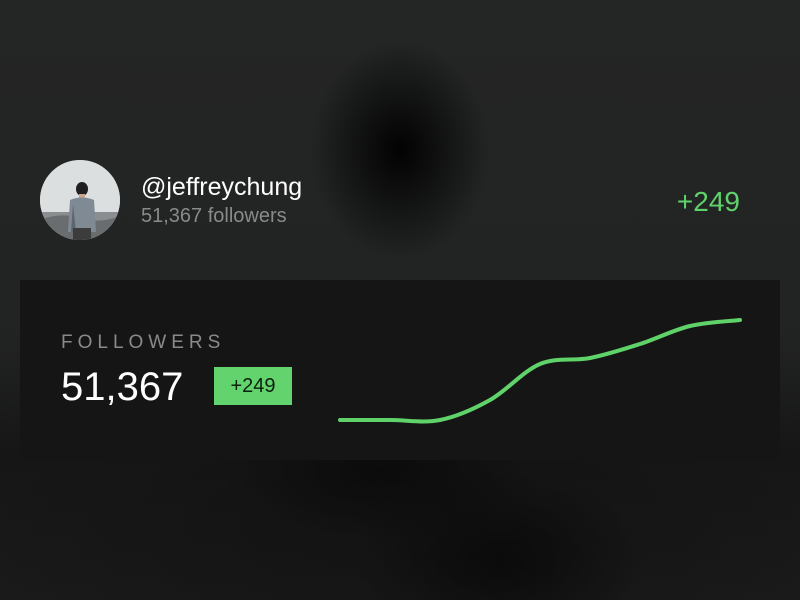 The height and width of the screenshot is (600, 800). I want to click on profile-header: @jeffreychung 51,367 followers +249, so click(400, 200).